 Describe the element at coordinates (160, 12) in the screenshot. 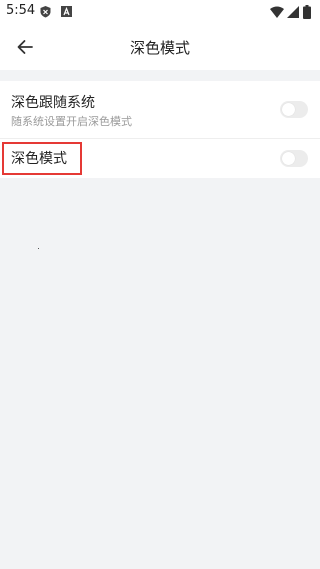

I see `status-bar: 5:54` at that location.